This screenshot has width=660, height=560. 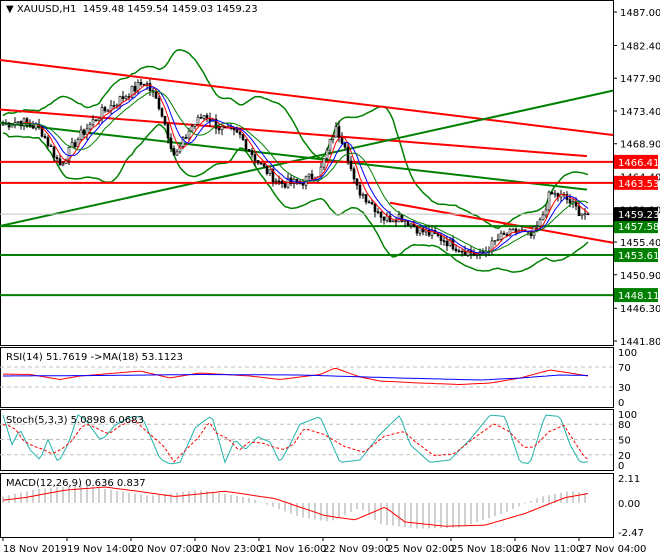 What do you see at coordinates (624, 368) in the screenshot?
I see `rsi-tick-label: 70` at bounding box center [624, 368].